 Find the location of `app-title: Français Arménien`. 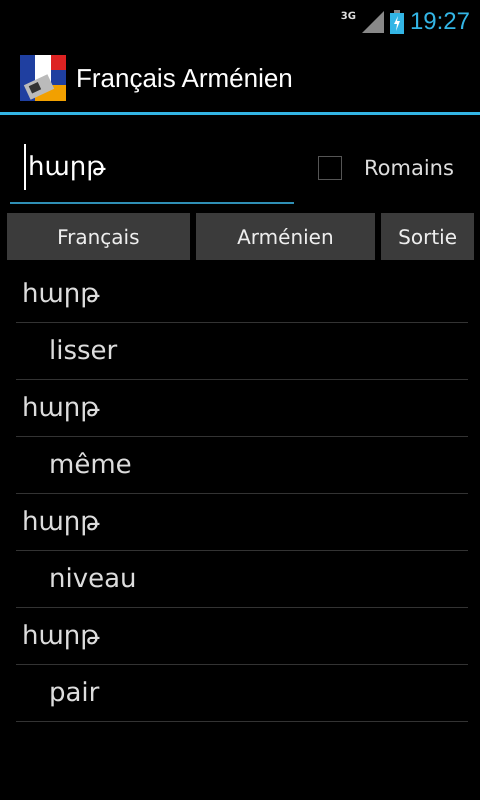

app-title: Français Arménien is located at coordinates (184, 78).